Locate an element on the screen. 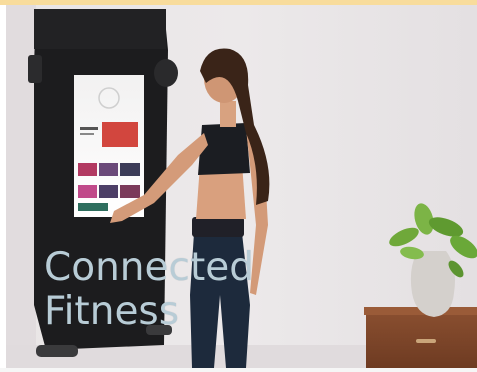 The image size is (477, 372). bottom-strip is located at coordinates (238, 370).